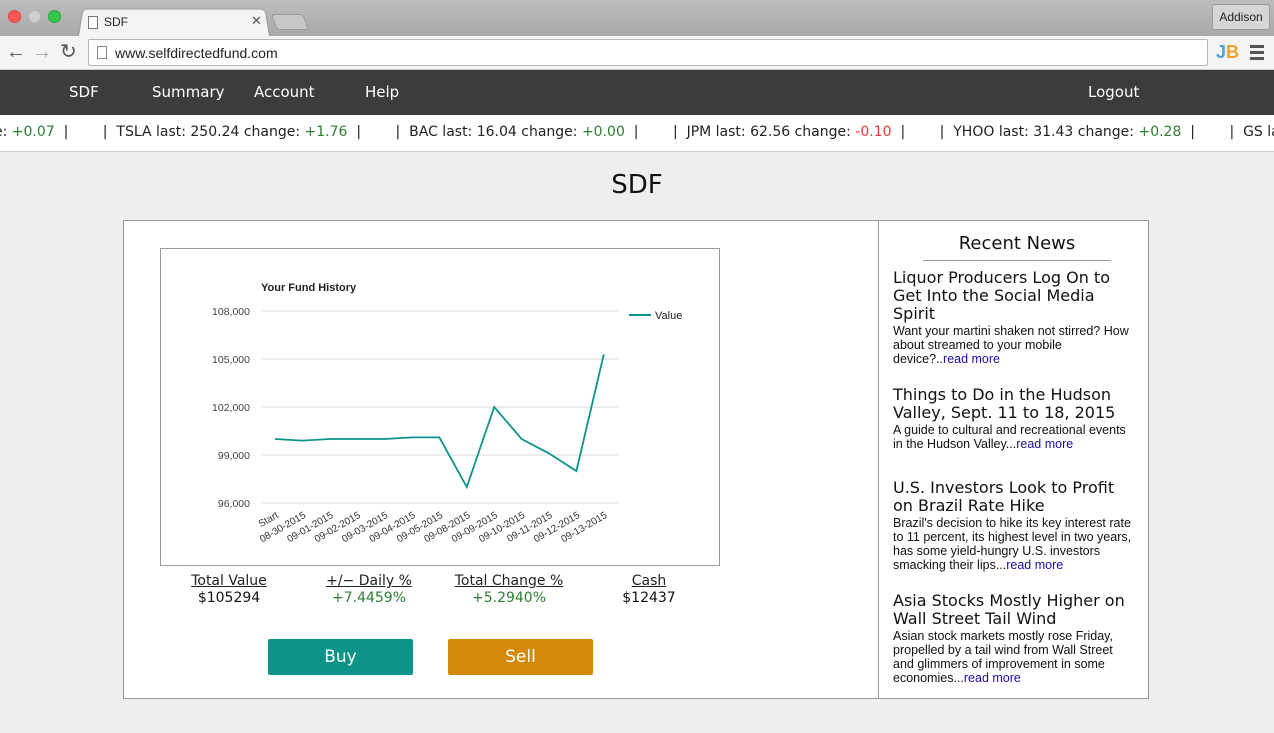 The width and height of the screenshot is (1274, 733). I want to click on window-minimize-button, so click(34, 16).